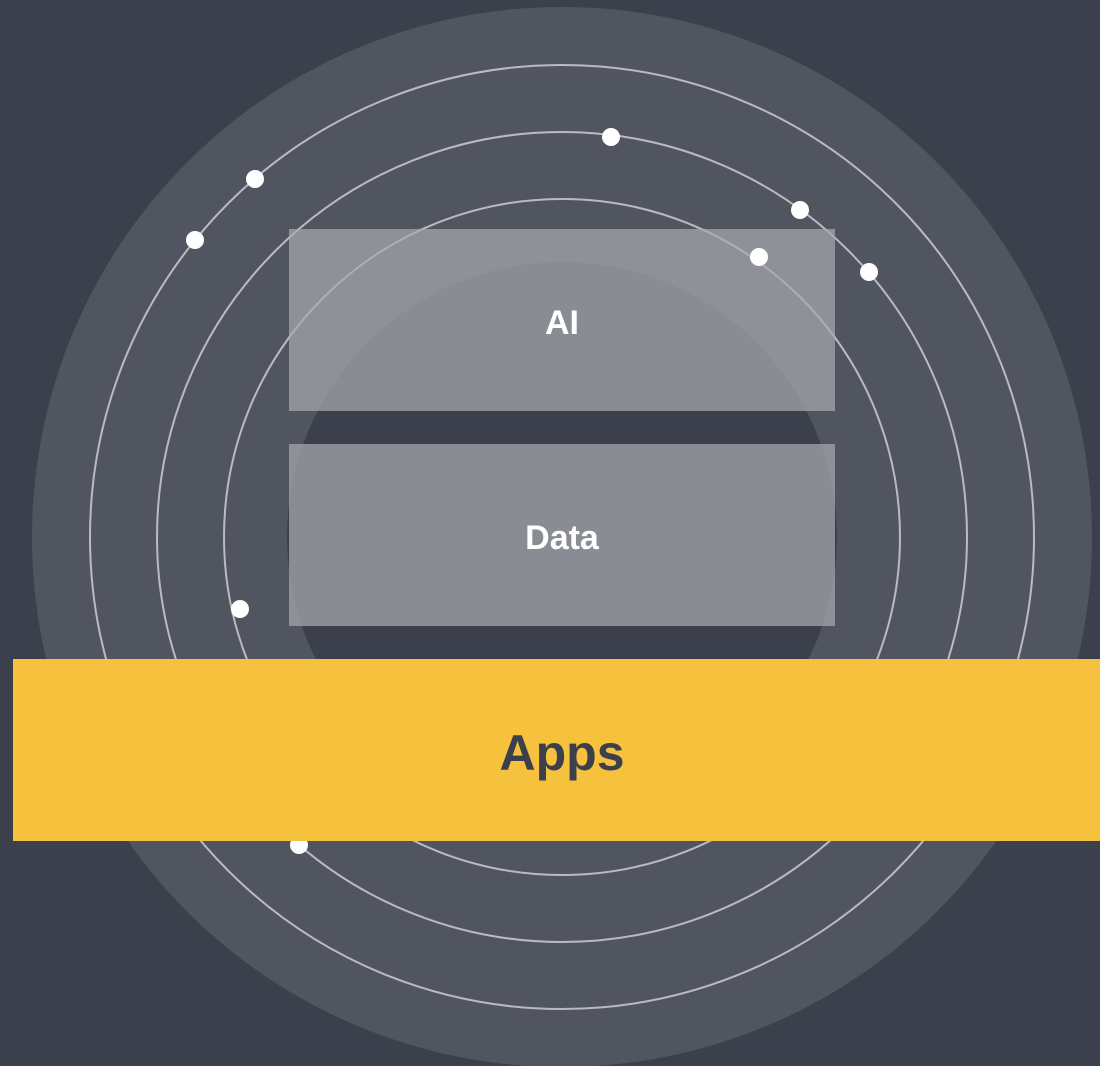 This screenshot has width=1100, height=1066. I want to click on data-layer: Data, so click(562, 535).